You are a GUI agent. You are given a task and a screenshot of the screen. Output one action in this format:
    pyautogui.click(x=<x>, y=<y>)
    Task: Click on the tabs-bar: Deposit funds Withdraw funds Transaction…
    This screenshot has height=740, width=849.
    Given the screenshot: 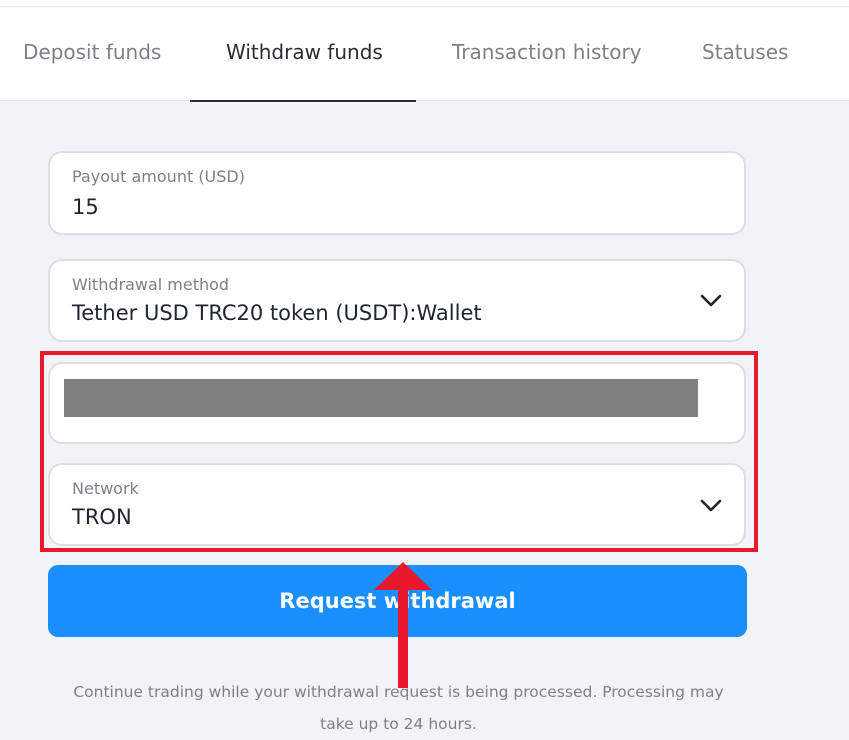 What is the action you would take?
    pyautogui.click(x=424, y=50)
    